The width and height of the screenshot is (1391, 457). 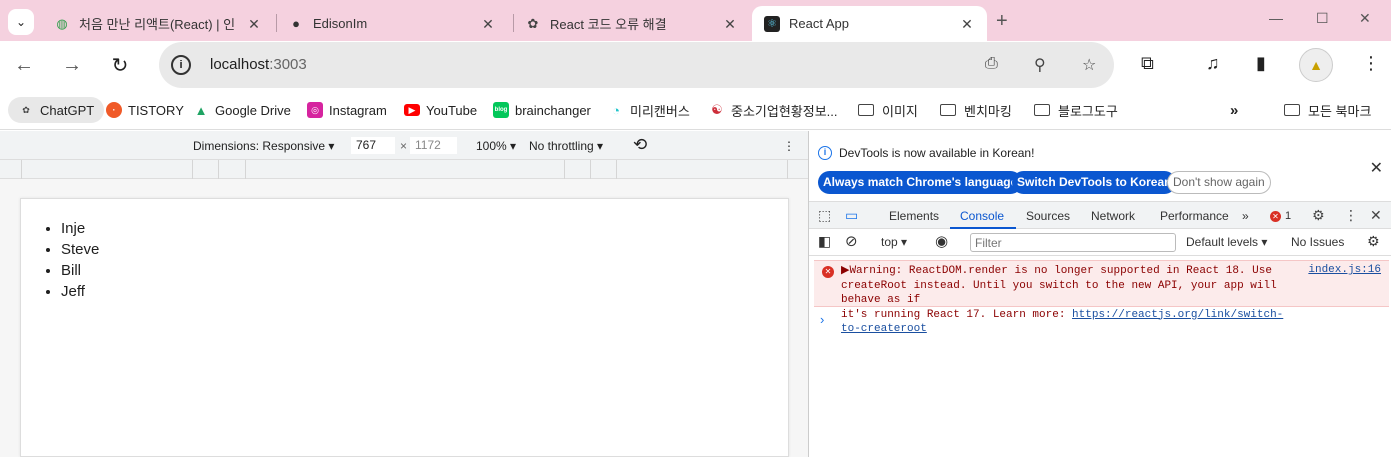 What do you see at coordinates (1194, 216) in the screenshot?
I see `tab-performance: Performance` at bounding box center [1194, 216].